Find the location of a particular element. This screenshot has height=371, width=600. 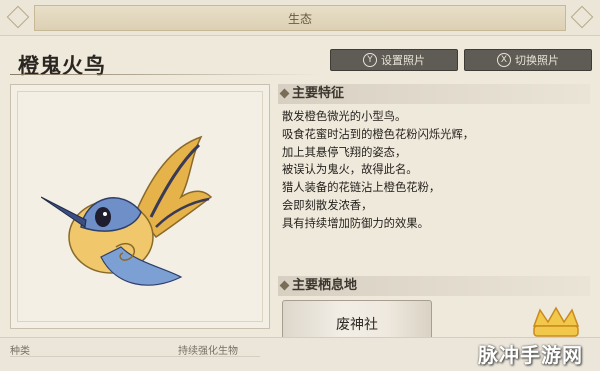

watermark-logo-icon is located at coordinates (556, 321).